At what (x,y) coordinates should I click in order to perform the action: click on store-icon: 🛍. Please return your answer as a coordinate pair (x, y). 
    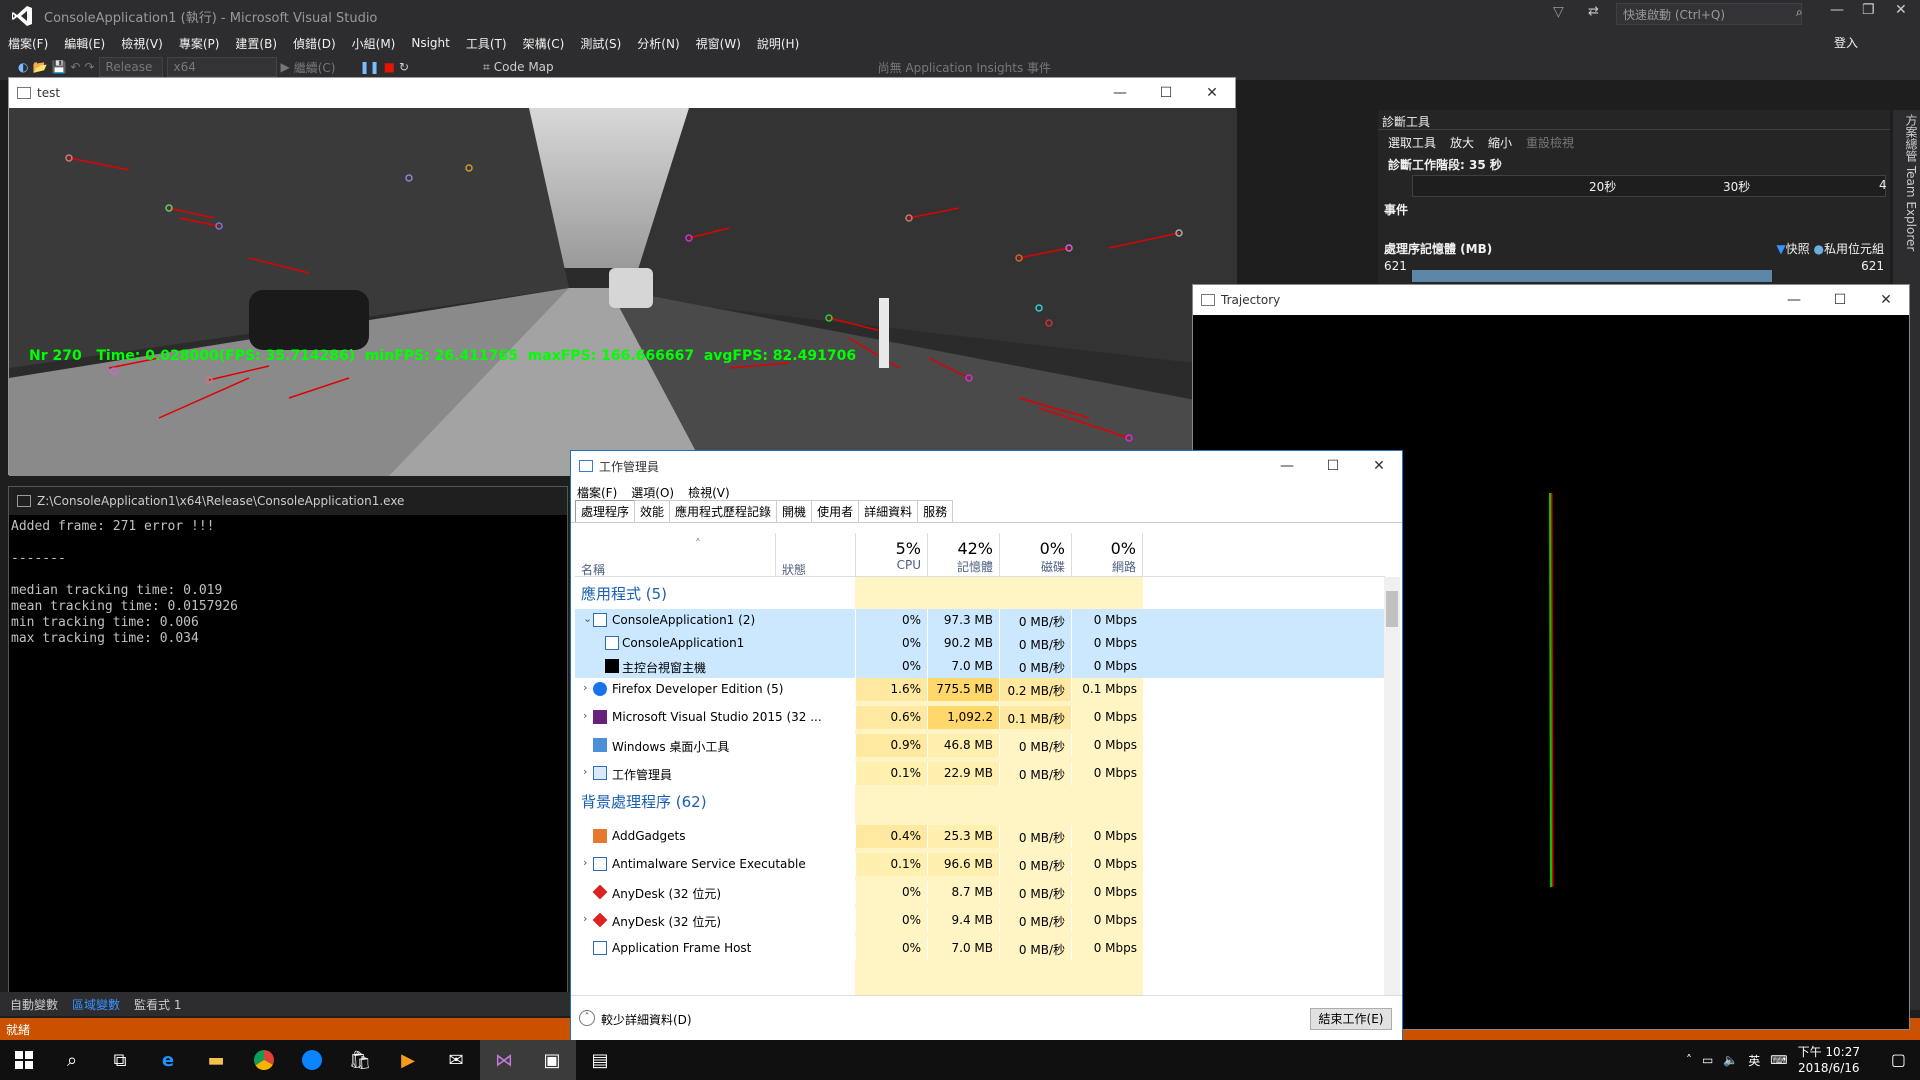
    Looking at the image, I should click on (360, 1060).